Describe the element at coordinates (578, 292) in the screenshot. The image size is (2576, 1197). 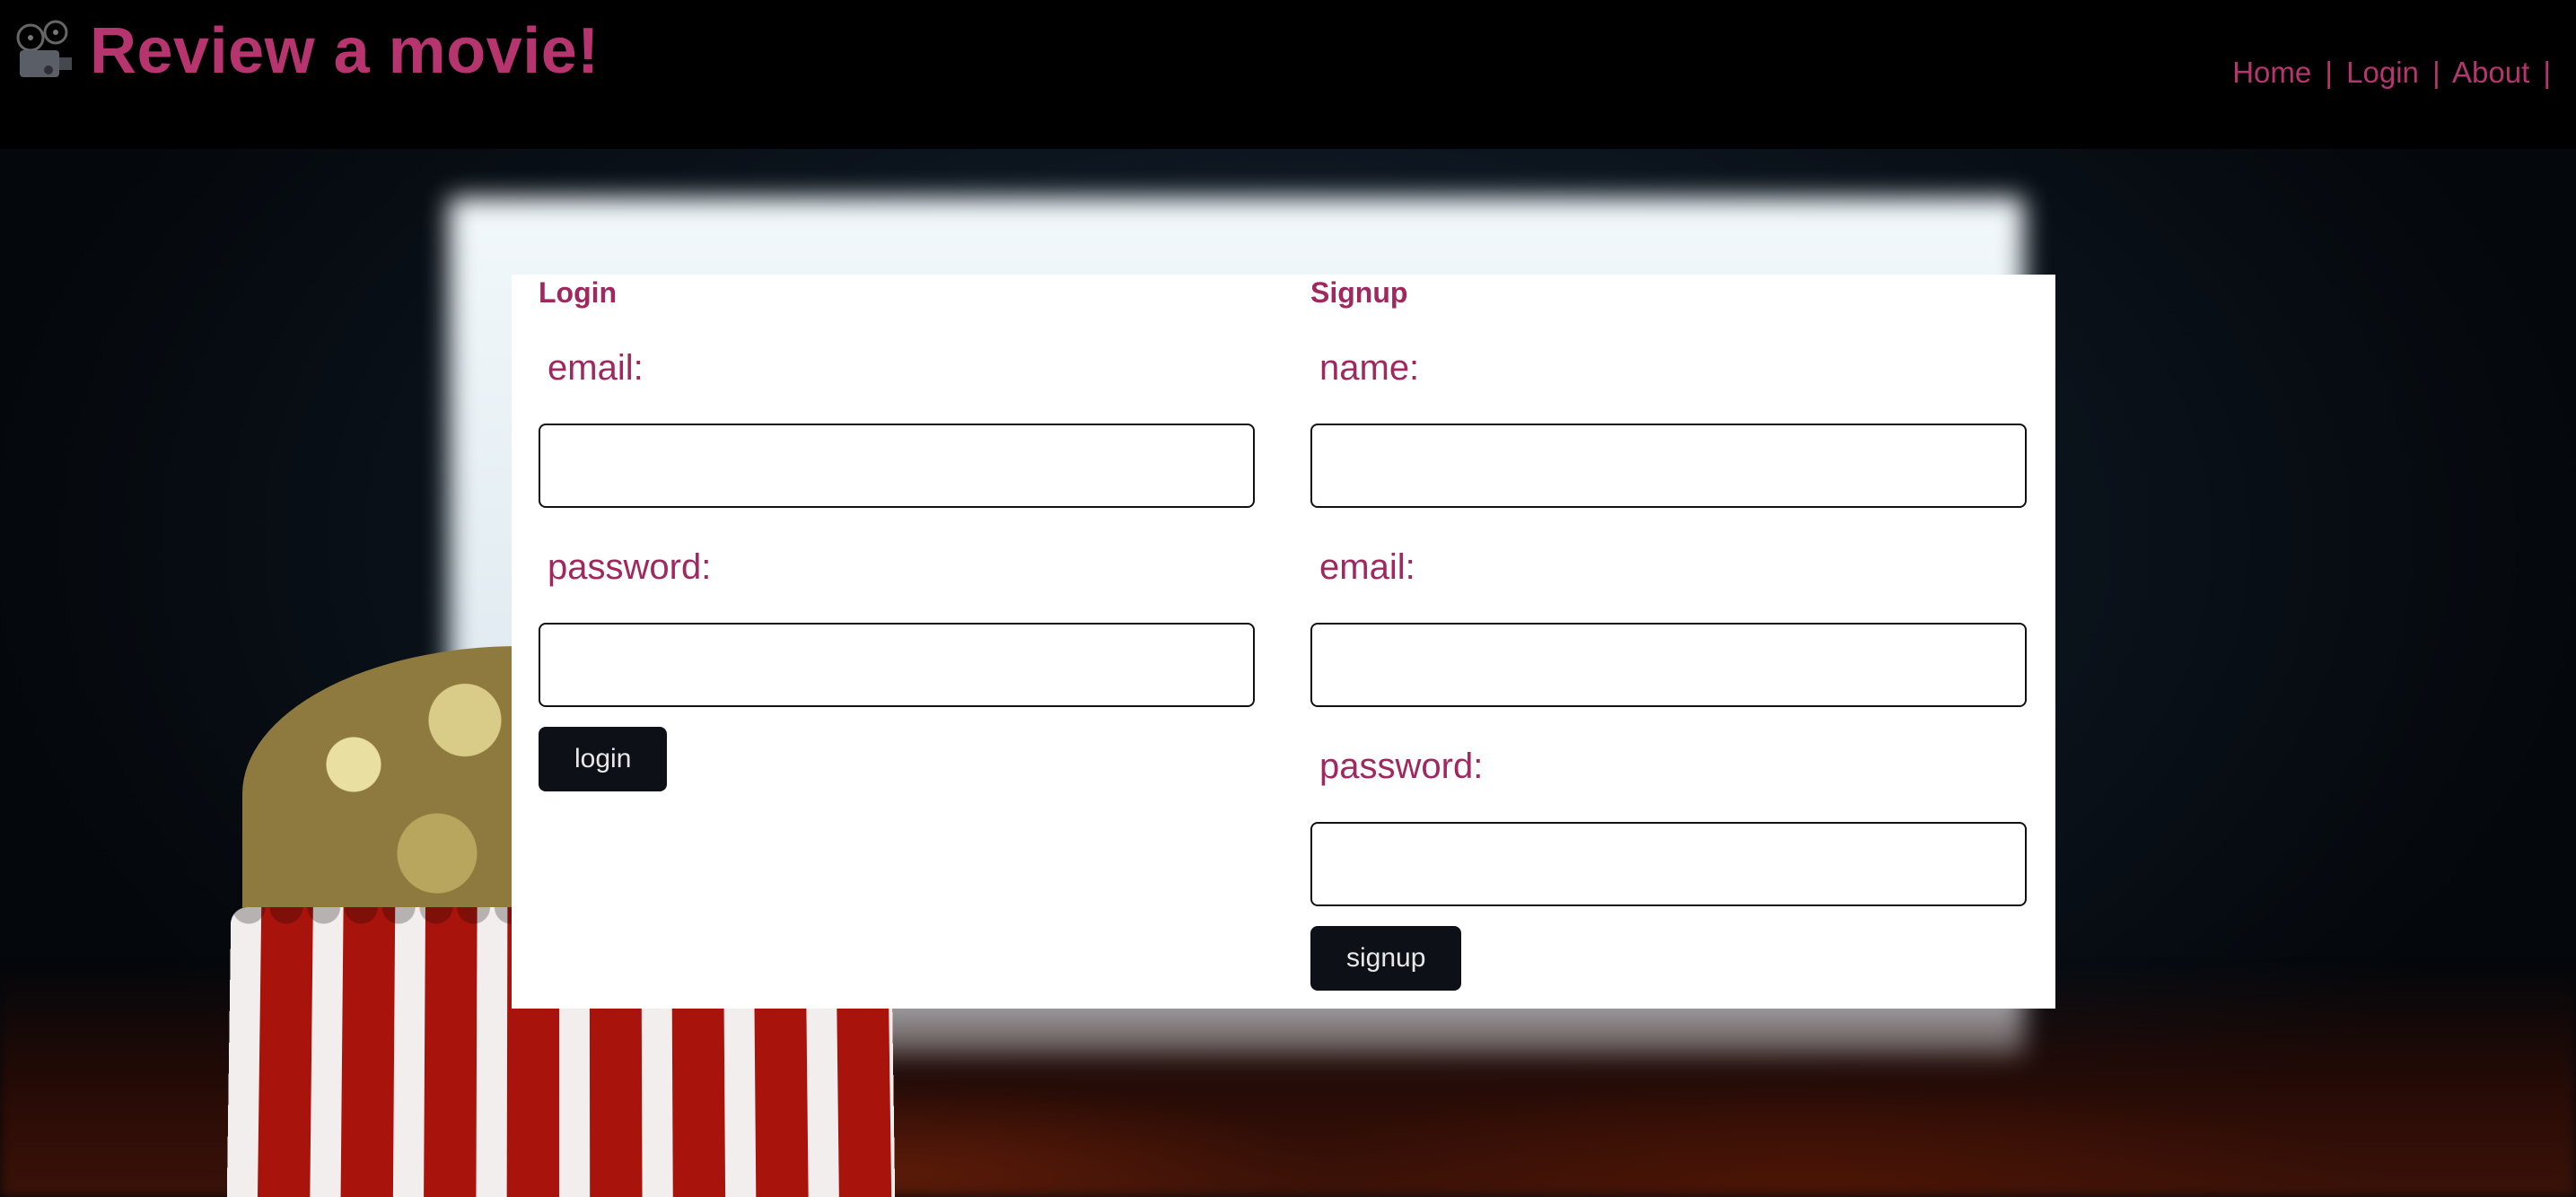
I see `login-title: Login` at that location.